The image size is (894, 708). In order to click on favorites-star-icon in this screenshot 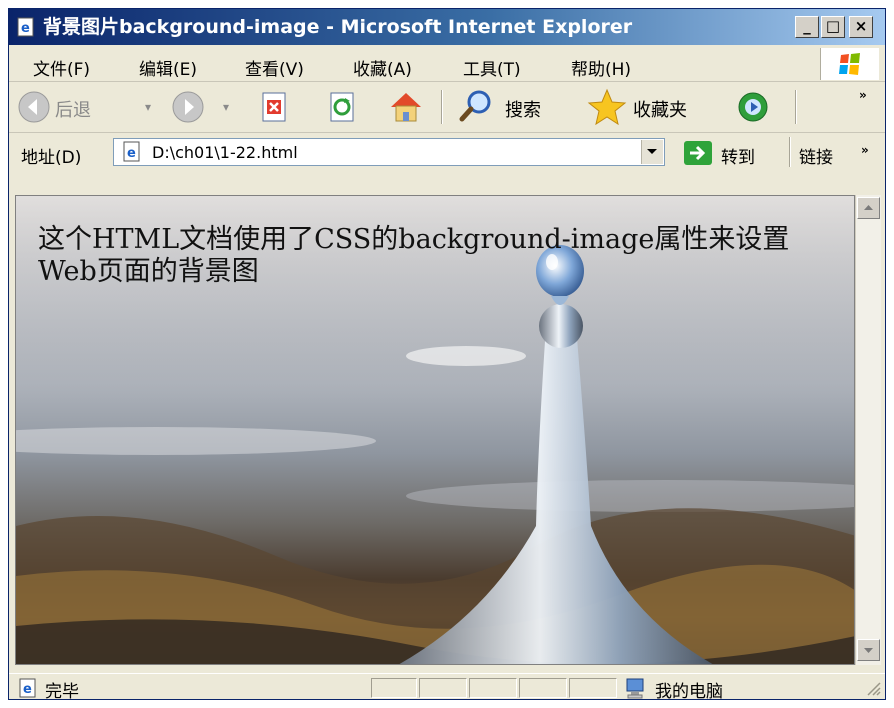, I will do `click(607, 107)`.